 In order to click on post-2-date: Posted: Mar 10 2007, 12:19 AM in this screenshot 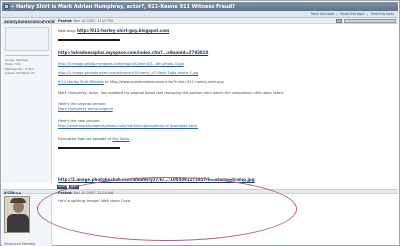, I will do `click(85, 193)`.